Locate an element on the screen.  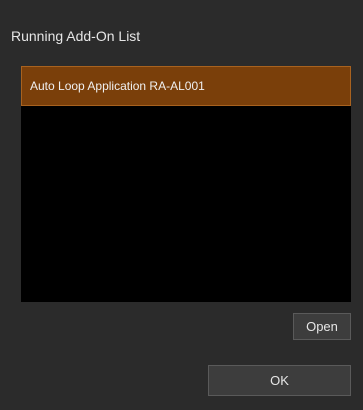
ok-button: OK is located at coordinates (279, 380).